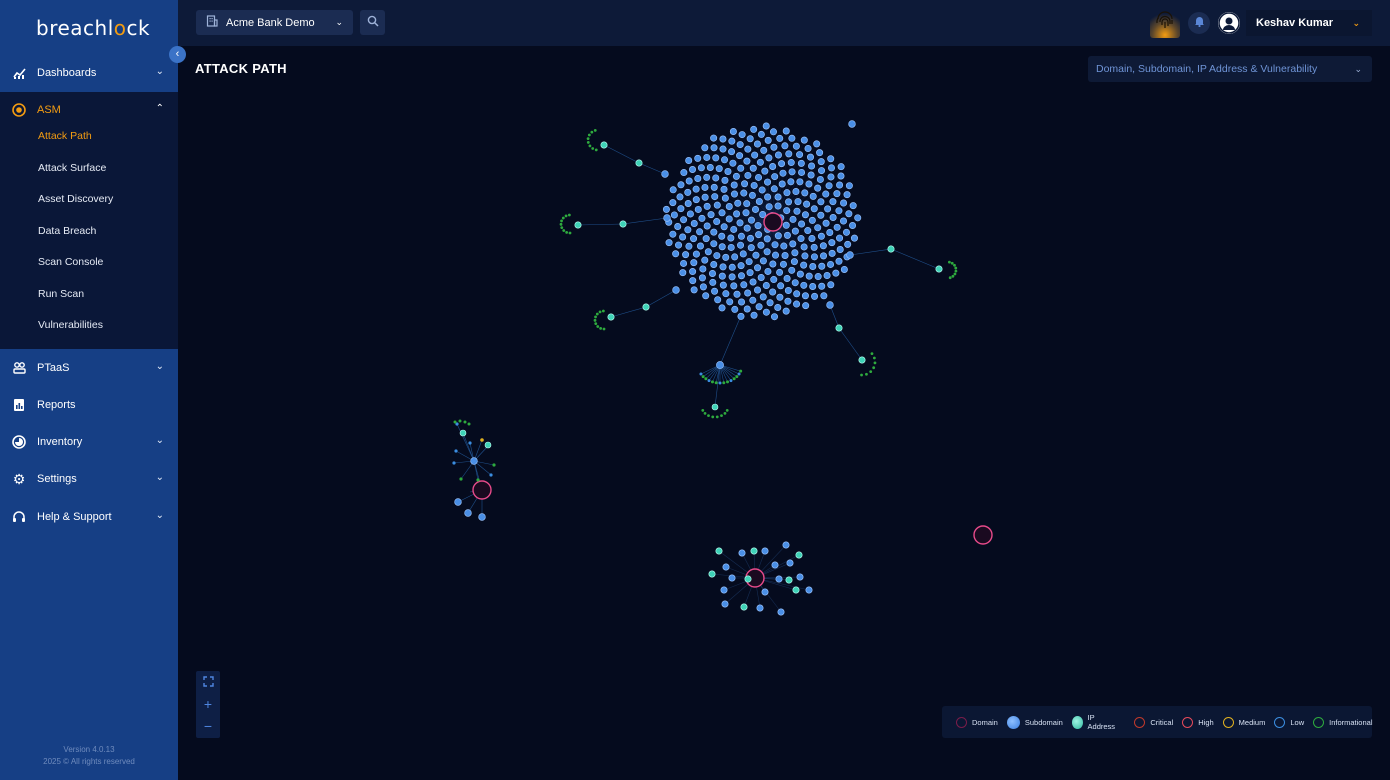  Describe the element at coordinates (1199, 23) in the screenshot. I see `notifications-button` at that location.